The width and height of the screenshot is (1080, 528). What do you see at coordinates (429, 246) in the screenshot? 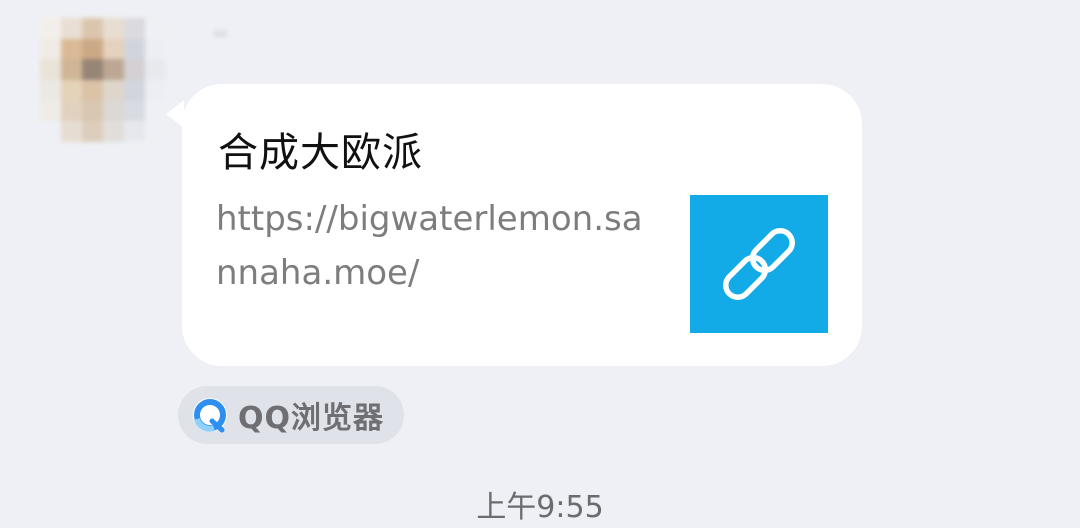
I see `card-url: https://bigwaterlemon.sannaha.moe/` at bounding box center [429, 246].